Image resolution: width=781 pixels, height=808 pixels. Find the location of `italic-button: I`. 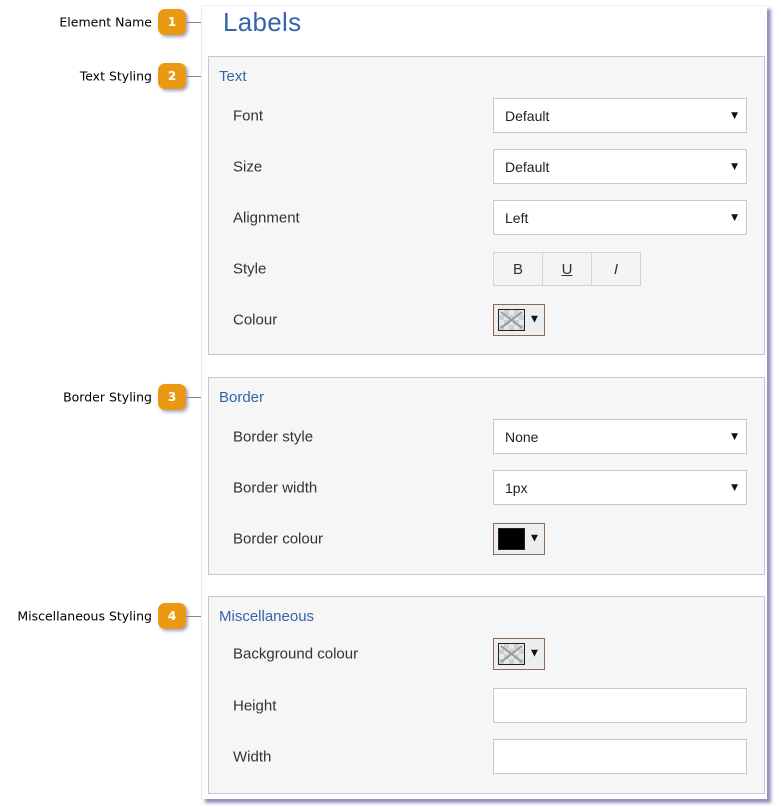

italic-button: I is located at coordinates (616, 269).